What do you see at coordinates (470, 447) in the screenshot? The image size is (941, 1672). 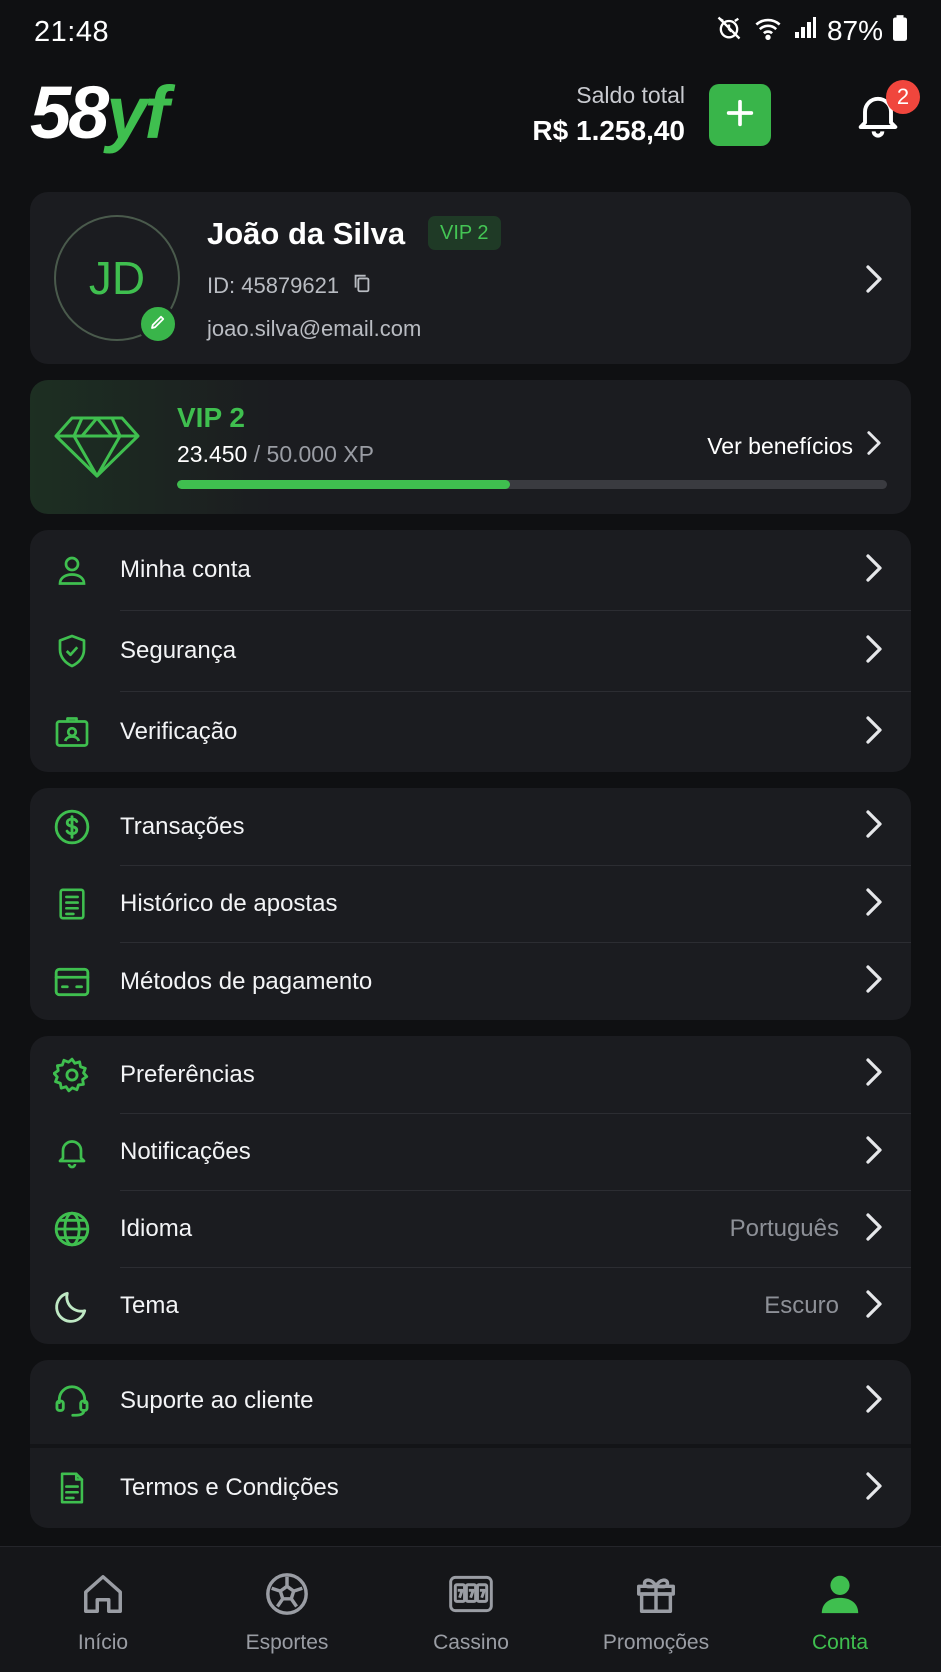 I see `vip-progress-card: VIP 2 23.450 / 50.000 XP Ver benefícios` at bounding box center [470, 447].